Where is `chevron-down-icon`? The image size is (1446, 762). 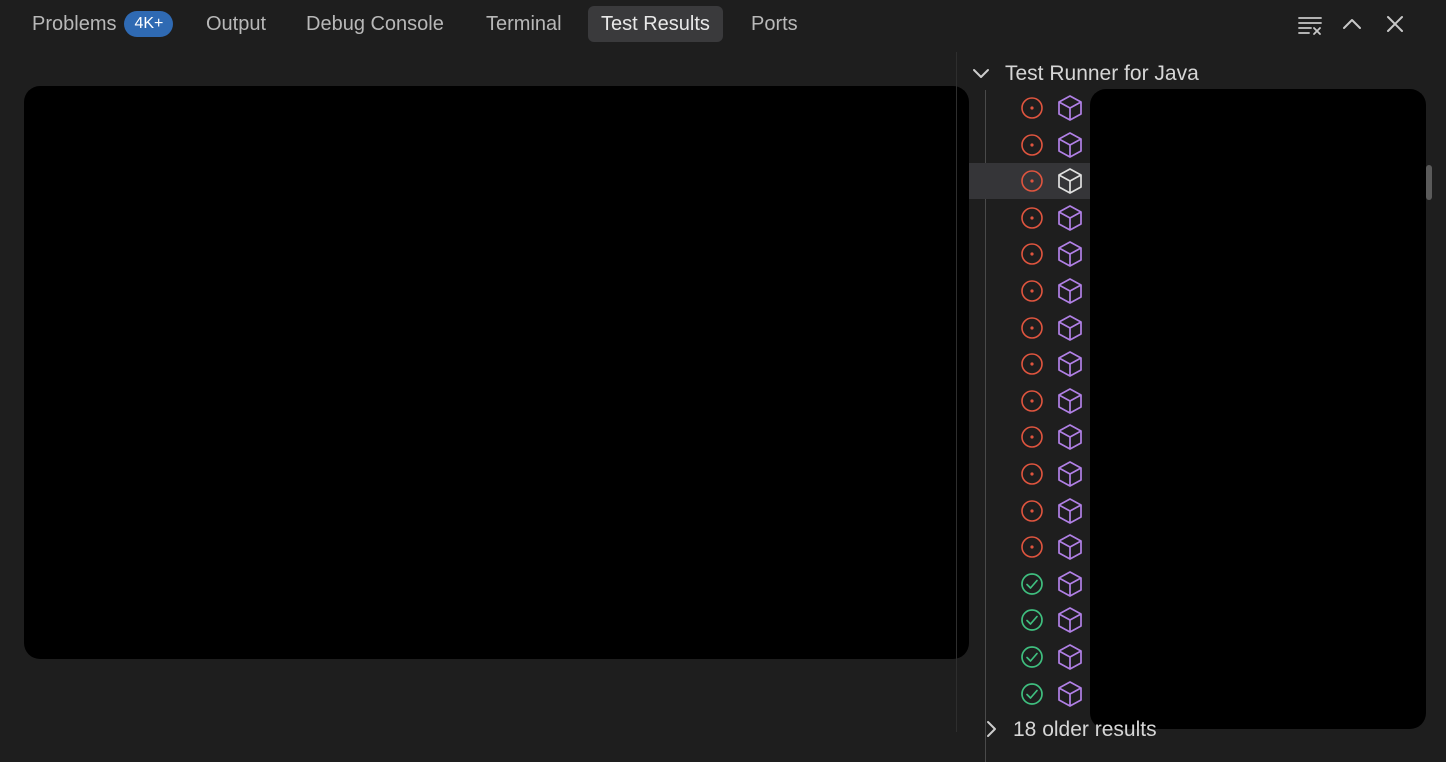 chevron-down-icon is located at coordinates (981, 73).